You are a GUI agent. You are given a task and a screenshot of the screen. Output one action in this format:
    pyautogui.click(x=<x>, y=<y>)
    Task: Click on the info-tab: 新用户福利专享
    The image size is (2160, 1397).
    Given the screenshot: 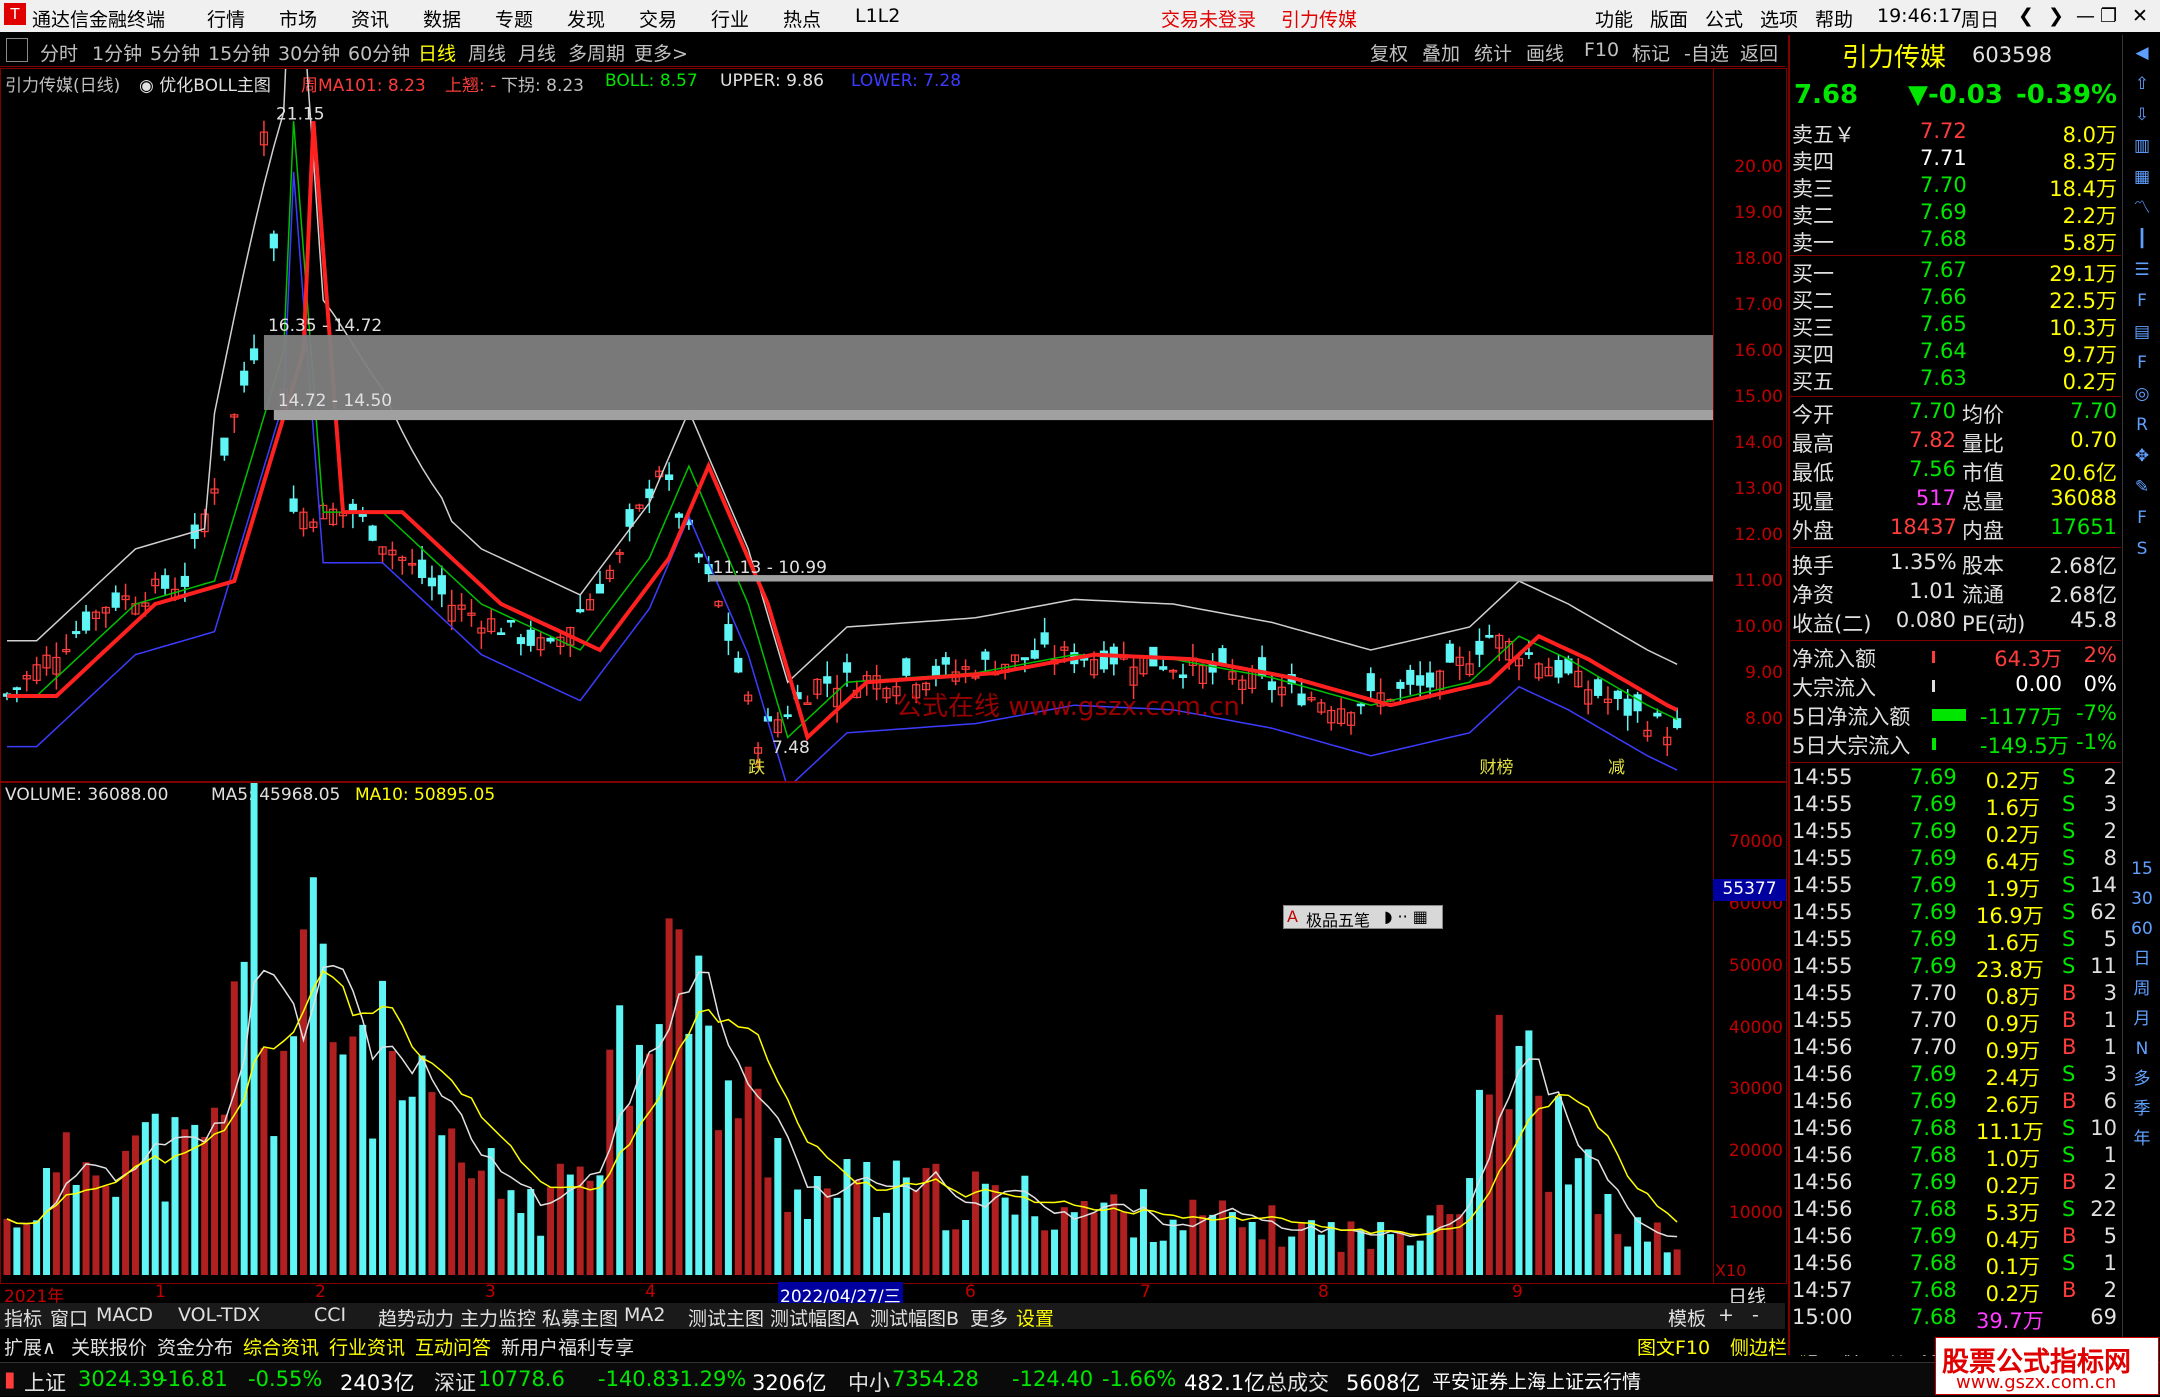 What is the action you would take?
    pyautogui.click(x=567, y=1346)
    